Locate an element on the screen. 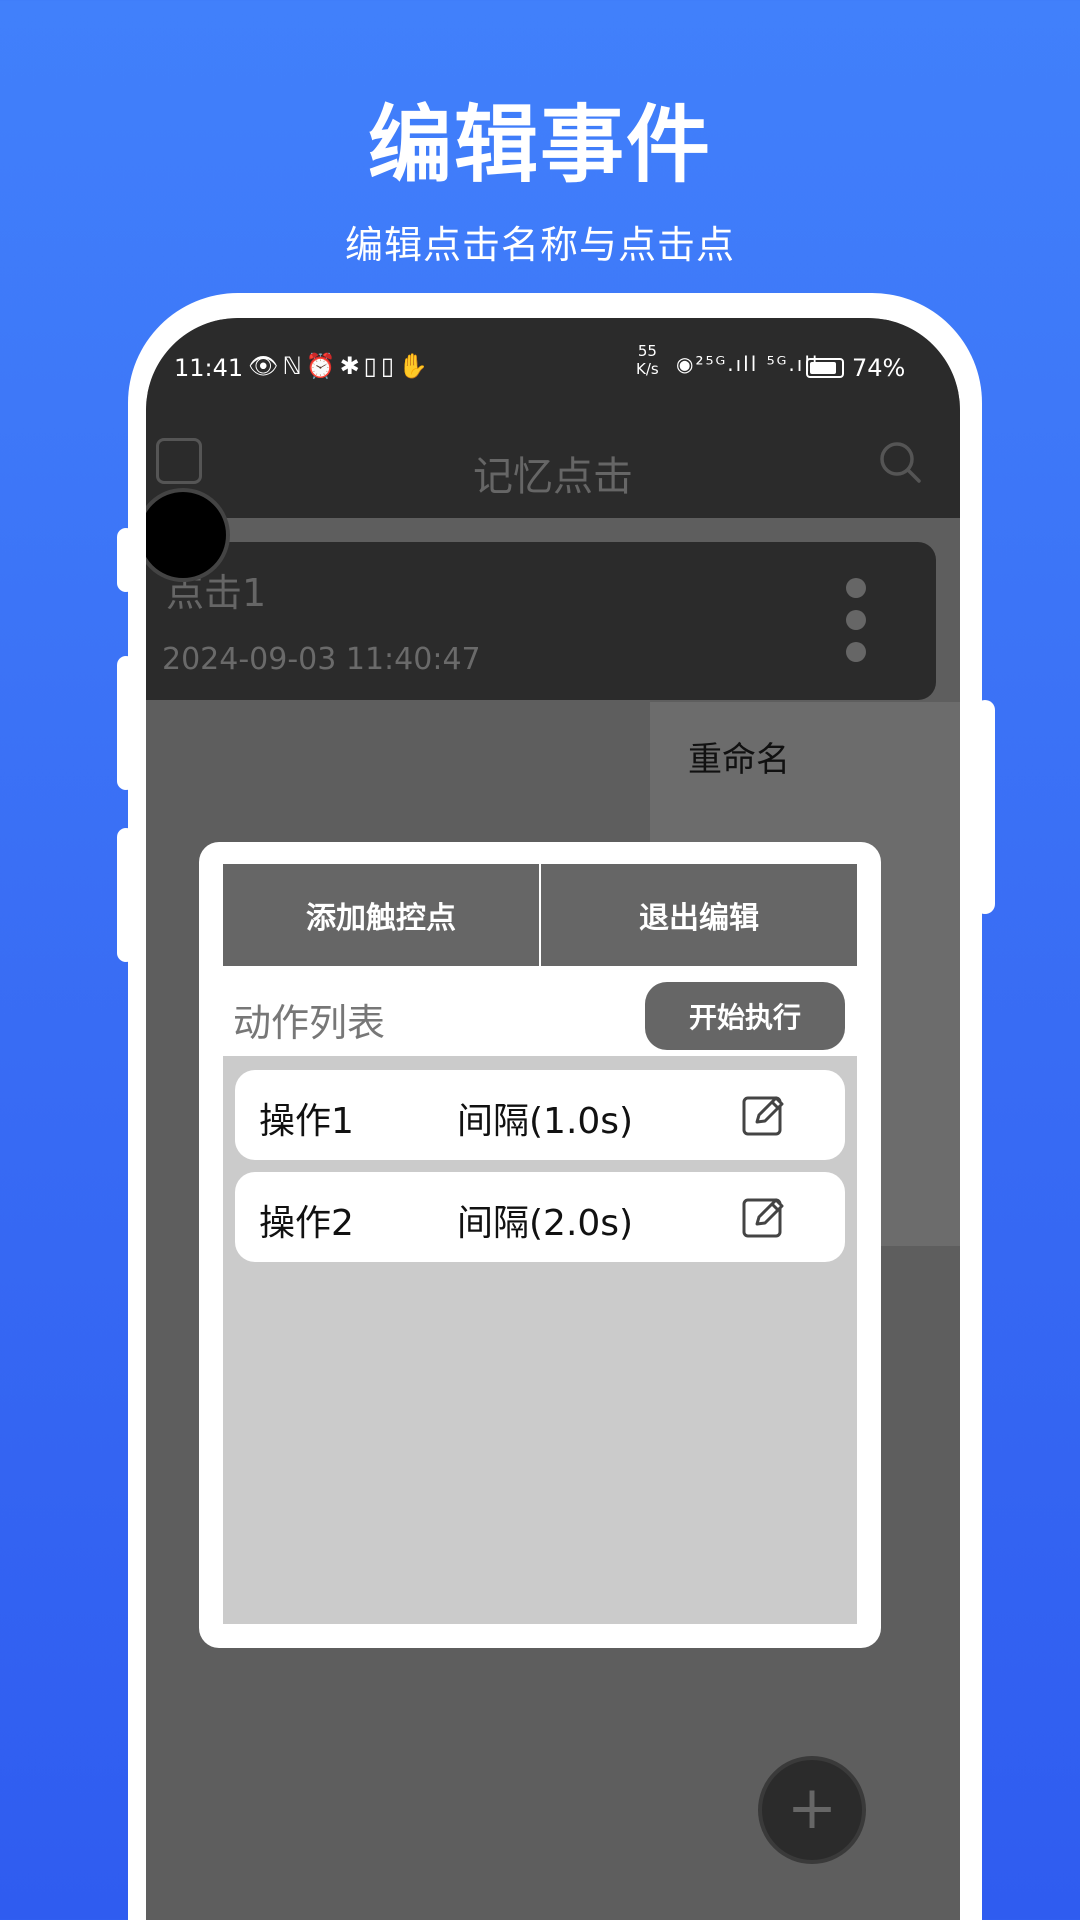 This screenshot has width=1080, height=1920. status-bar: 11:41 👁ℕ⏰✱▯▯✋ 55 K/s ◉²⁵ᴳ.ıll ⁵ᴳ.ıll 74% is located at coordinates (553, 368).